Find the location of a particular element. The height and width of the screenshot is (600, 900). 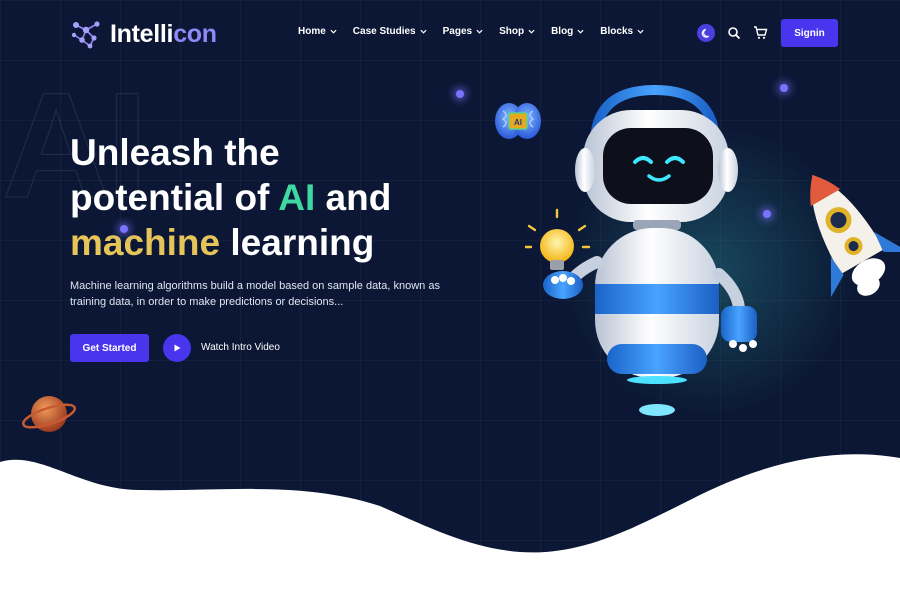

theme-toggle-button is located at coordinates (706, 33).